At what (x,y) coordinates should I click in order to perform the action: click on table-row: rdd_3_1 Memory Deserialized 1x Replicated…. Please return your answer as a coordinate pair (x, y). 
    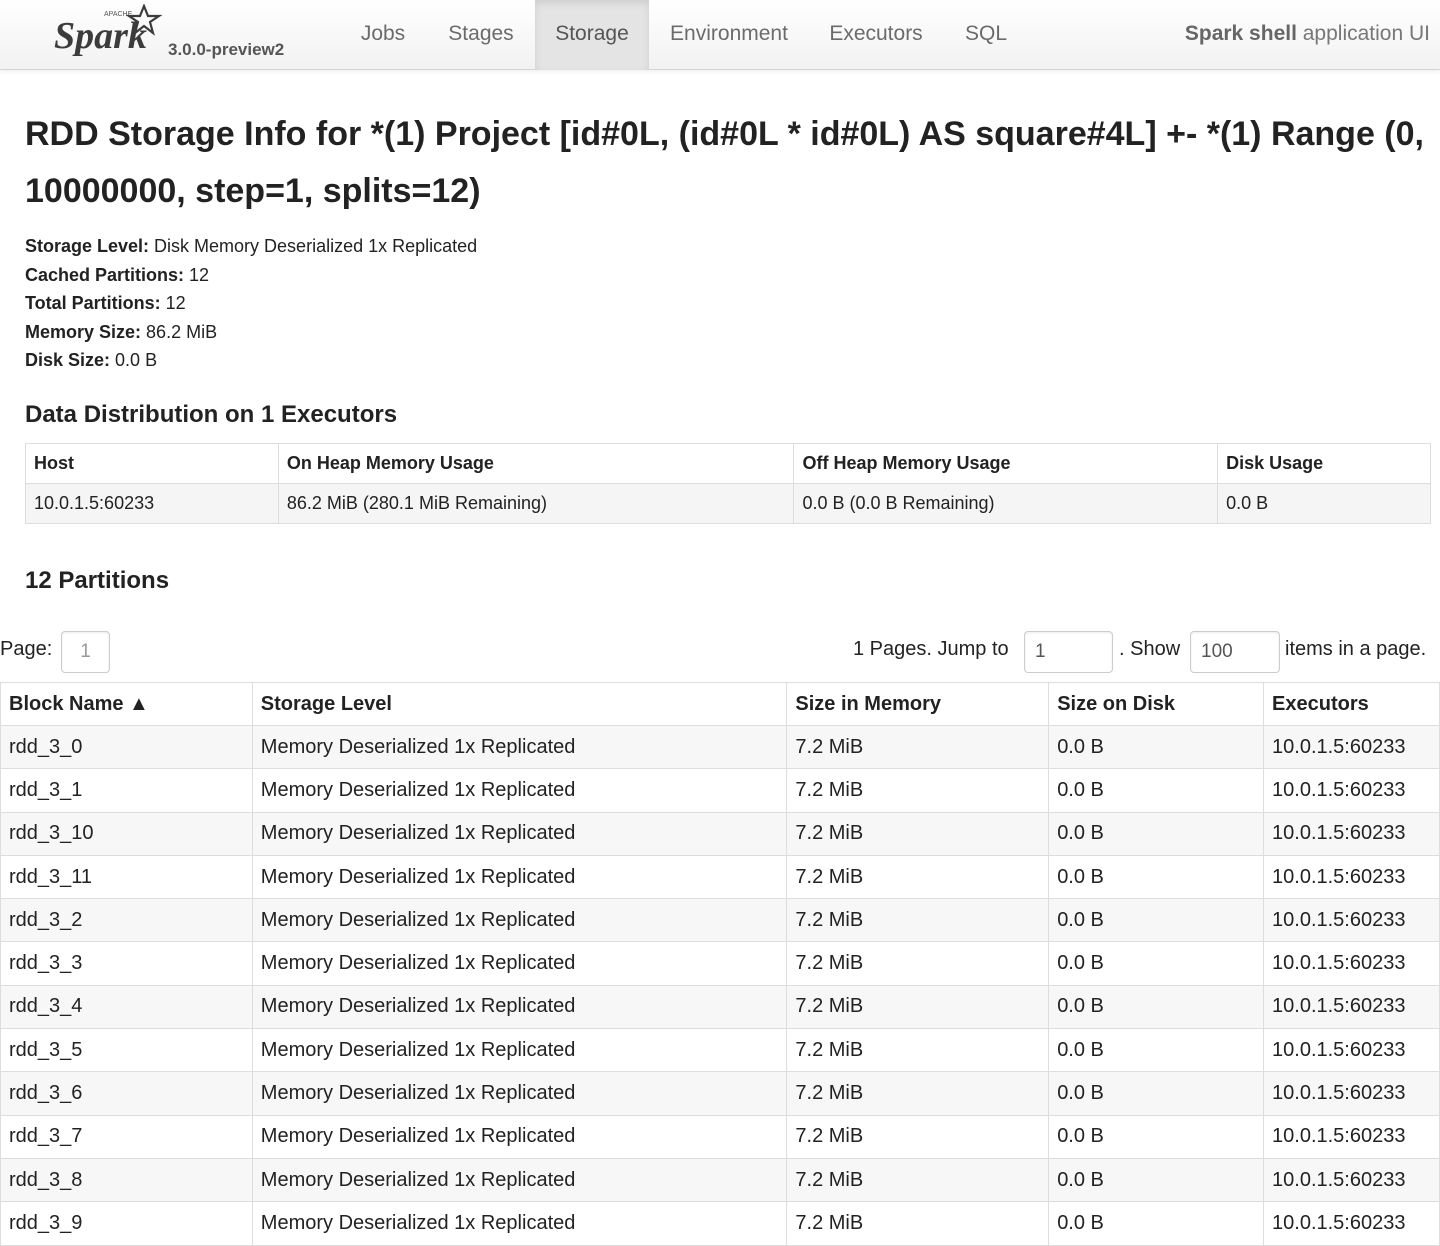
    Looking at the image, I should click on (720, 790).